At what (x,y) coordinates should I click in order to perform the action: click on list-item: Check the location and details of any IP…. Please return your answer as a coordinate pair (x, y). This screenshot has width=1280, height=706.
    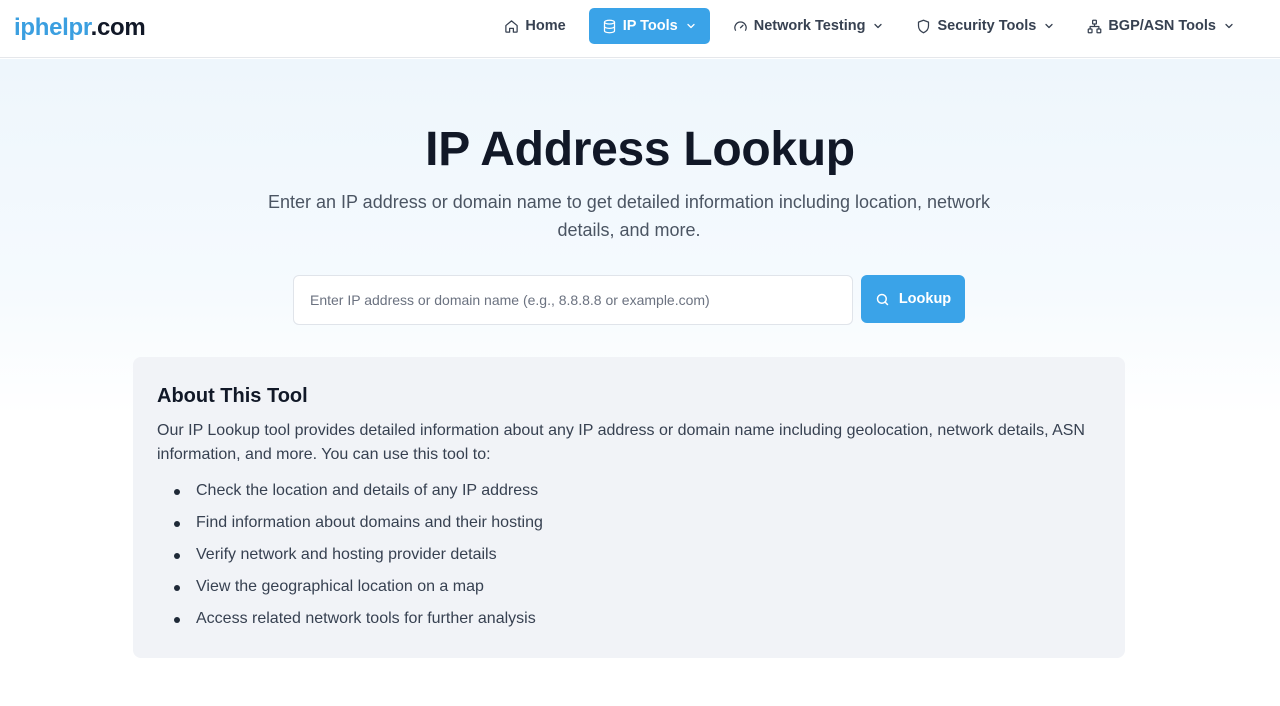
    Looking at the image, I should click on (637, 491).